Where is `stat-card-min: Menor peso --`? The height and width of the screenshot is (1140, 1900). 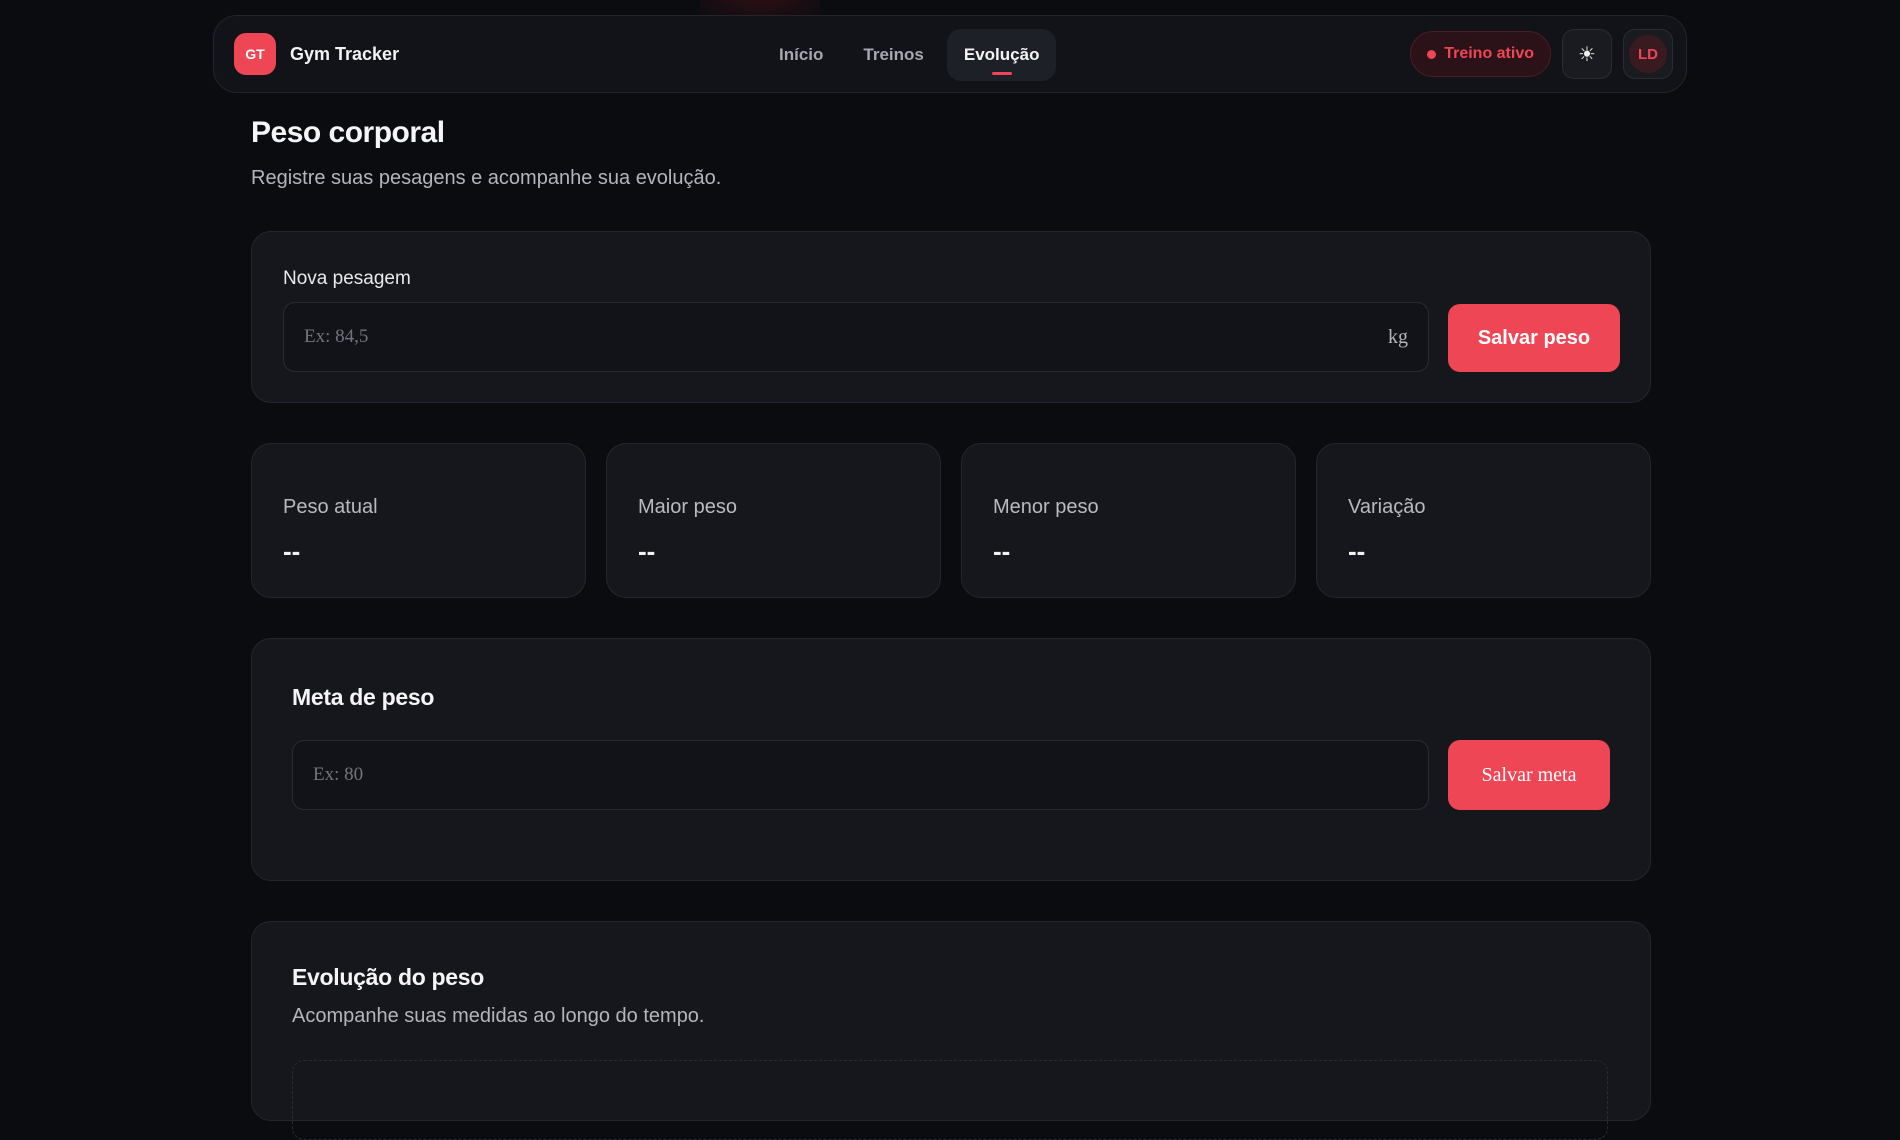 stat-card-min: Menor peso -- is located at coordinates (1128, 520).